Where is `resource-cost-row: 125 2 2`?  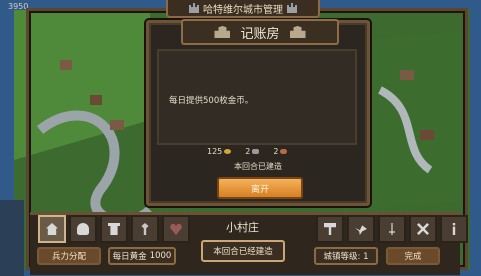 resource-cost-row: 125 2 2 is located at coordinates (247, 151).